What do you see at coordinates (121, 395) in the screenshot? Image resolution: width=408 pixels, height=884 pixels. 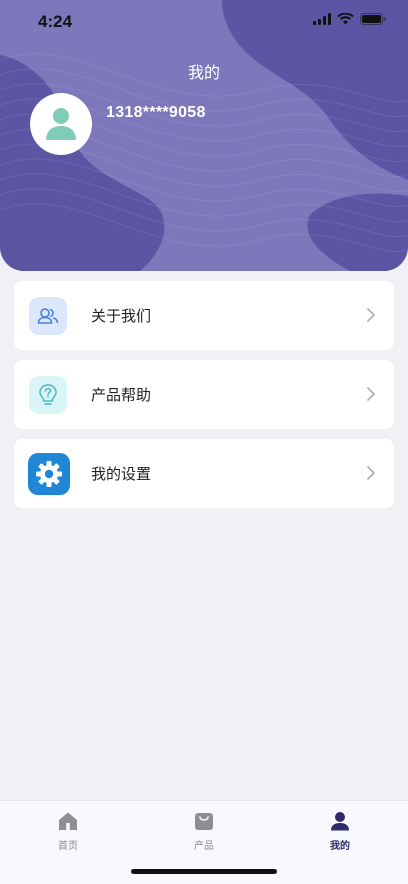 I see `menu-item-label: 产品帮助` at bounding box center [121, 395].